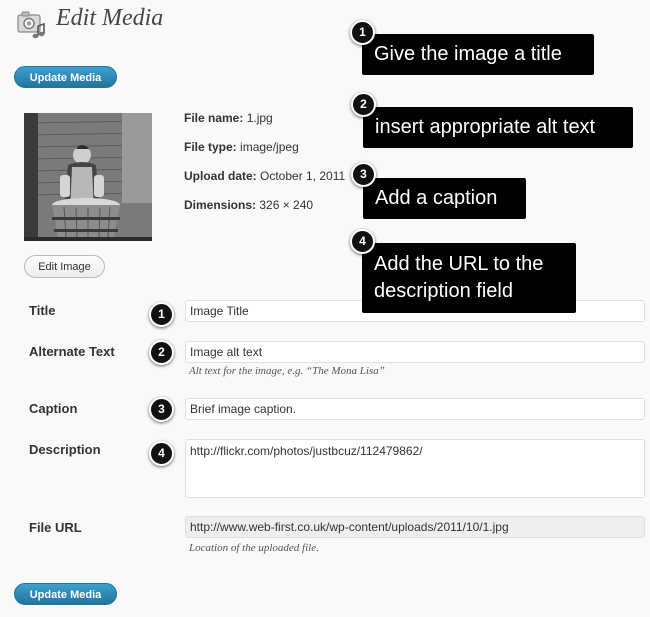 The height and width of the screenshot is (617, 650). Describe the element at coordinates (65, 449) in the screenshot. I see `description-label: Description` at that location.